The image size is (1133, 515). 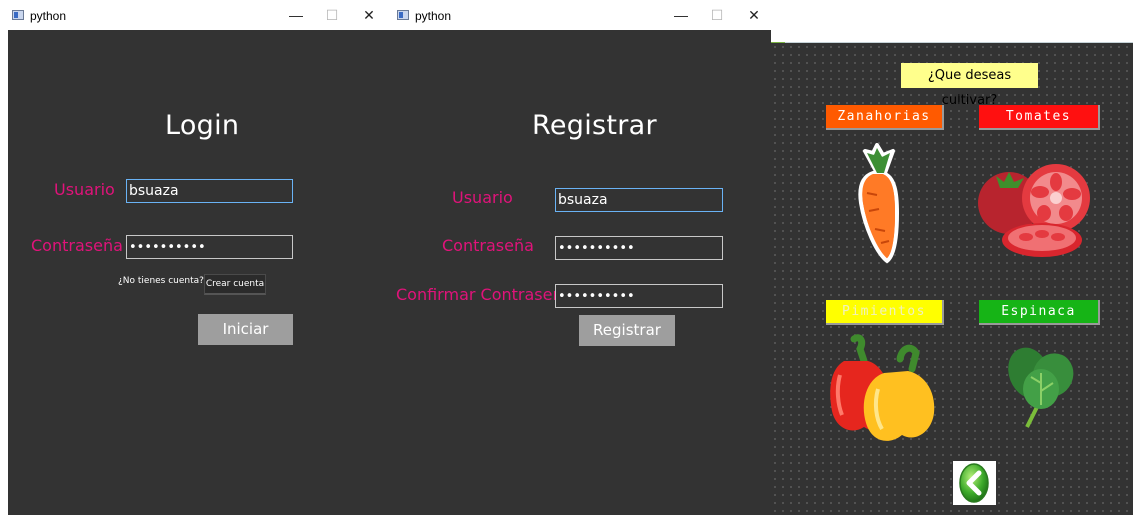 I want to click on spinach-button: Espinaca, so click(x=1039, y=312).